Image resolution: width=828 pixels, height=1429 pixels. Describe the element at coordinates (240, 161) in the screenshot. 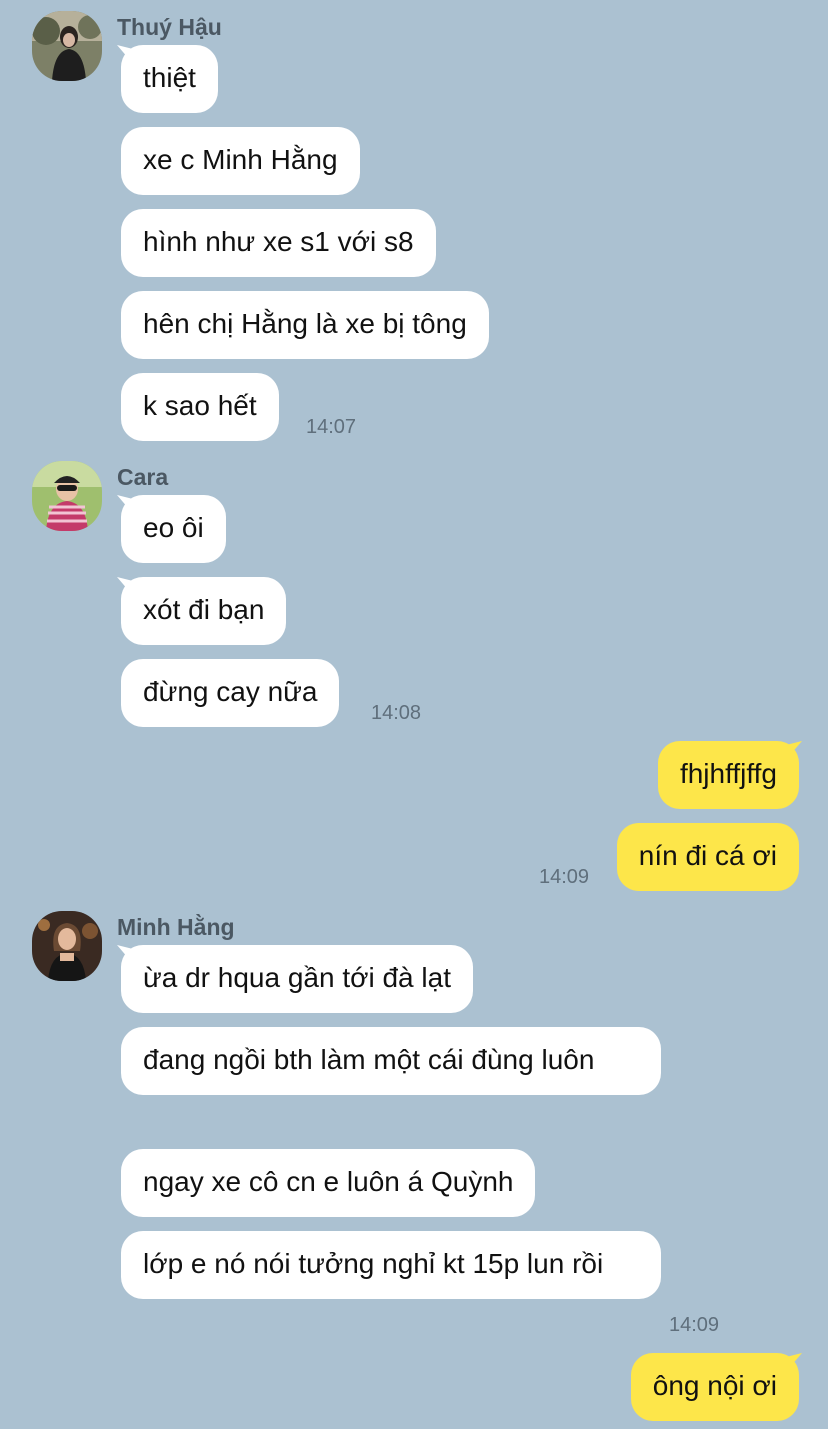

I see `message-bubble: xe c Minh Hằng` at that location.